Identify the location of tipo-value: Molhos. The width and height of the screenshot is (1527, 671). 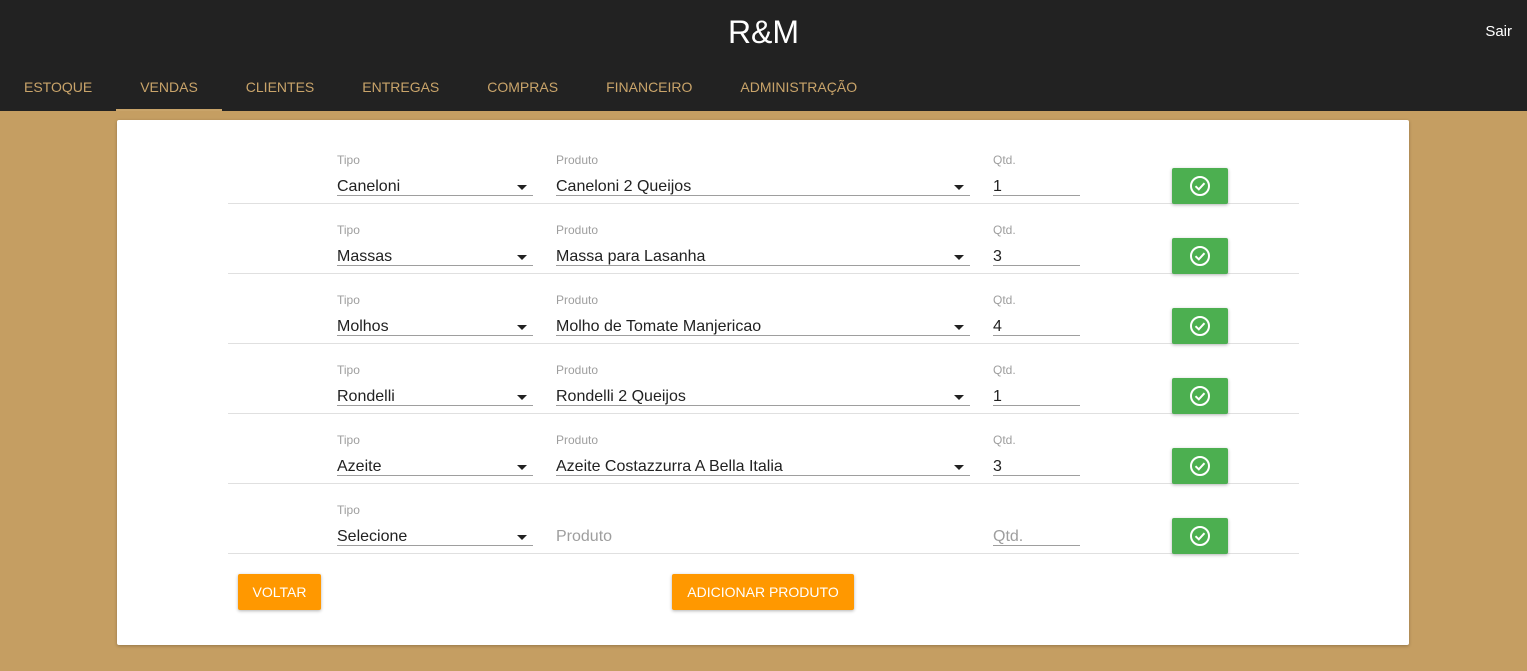
(363, 326).